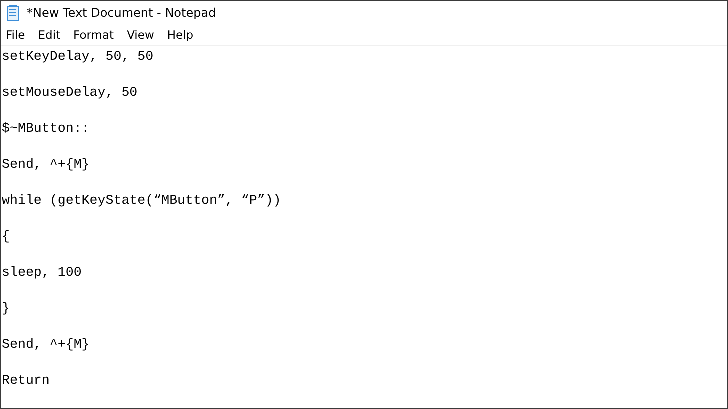 The width and height of the screenshot is (728, 409). Describe the element at coordinates (26, 381) in the screenshot. I see `code-line: Return` at that location.